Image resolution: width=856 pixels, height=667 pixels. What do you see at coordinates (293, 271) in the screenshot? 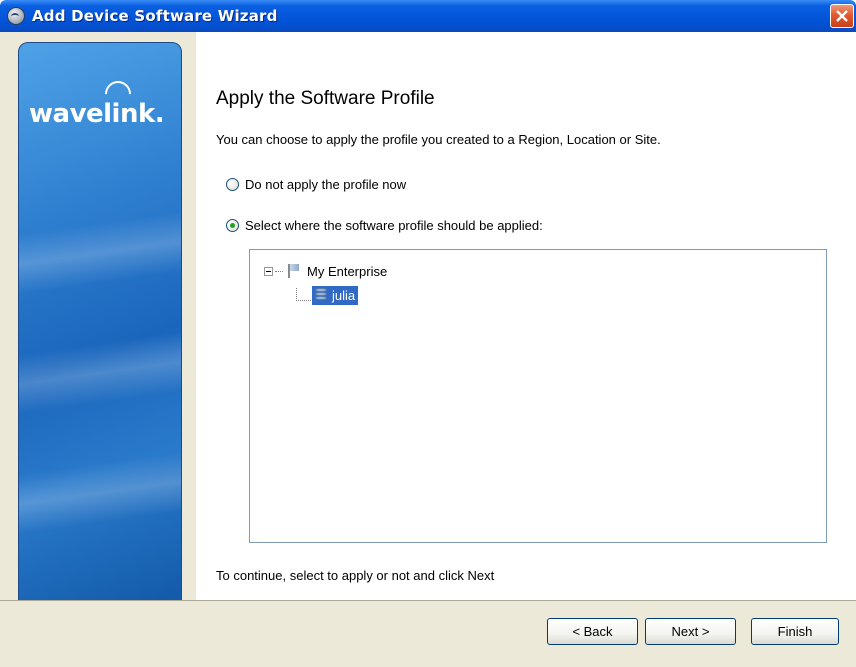
I see `flag-icon` at bounding box center [293, 271].